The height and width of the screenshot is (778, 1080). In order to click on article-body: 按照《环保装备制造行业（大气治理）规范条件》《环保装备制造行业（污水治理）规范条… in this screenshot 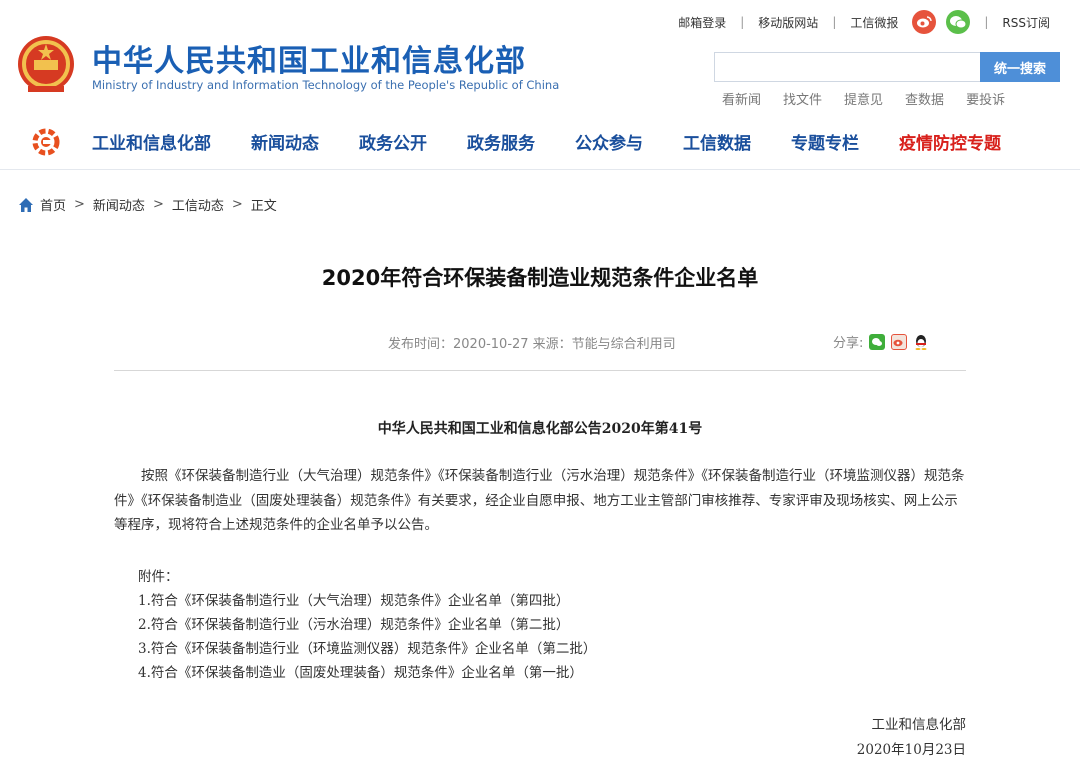, I will do `click(539, 500)`.